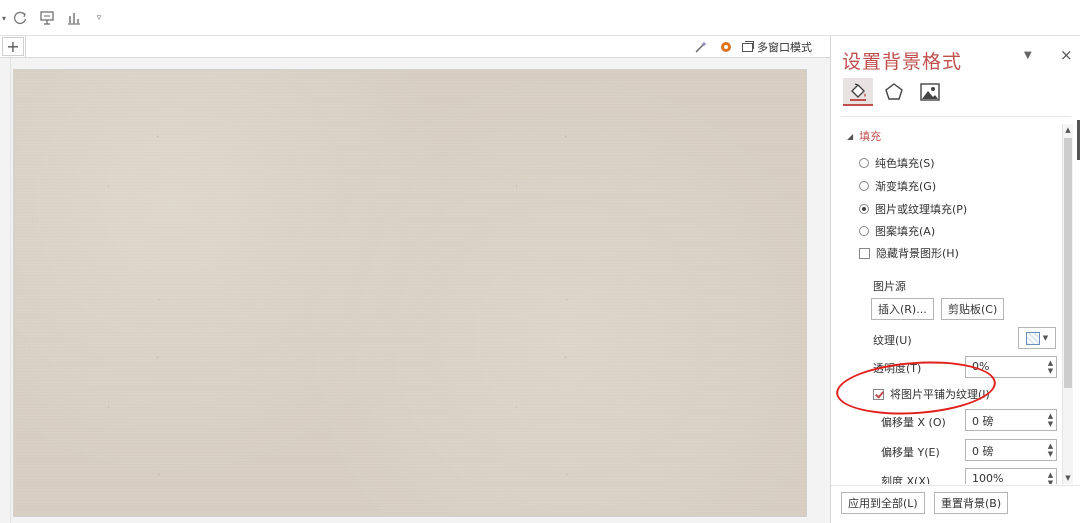 The image size is (1080, 523). I want to click on close-icon: ×, so click(1066, 55).